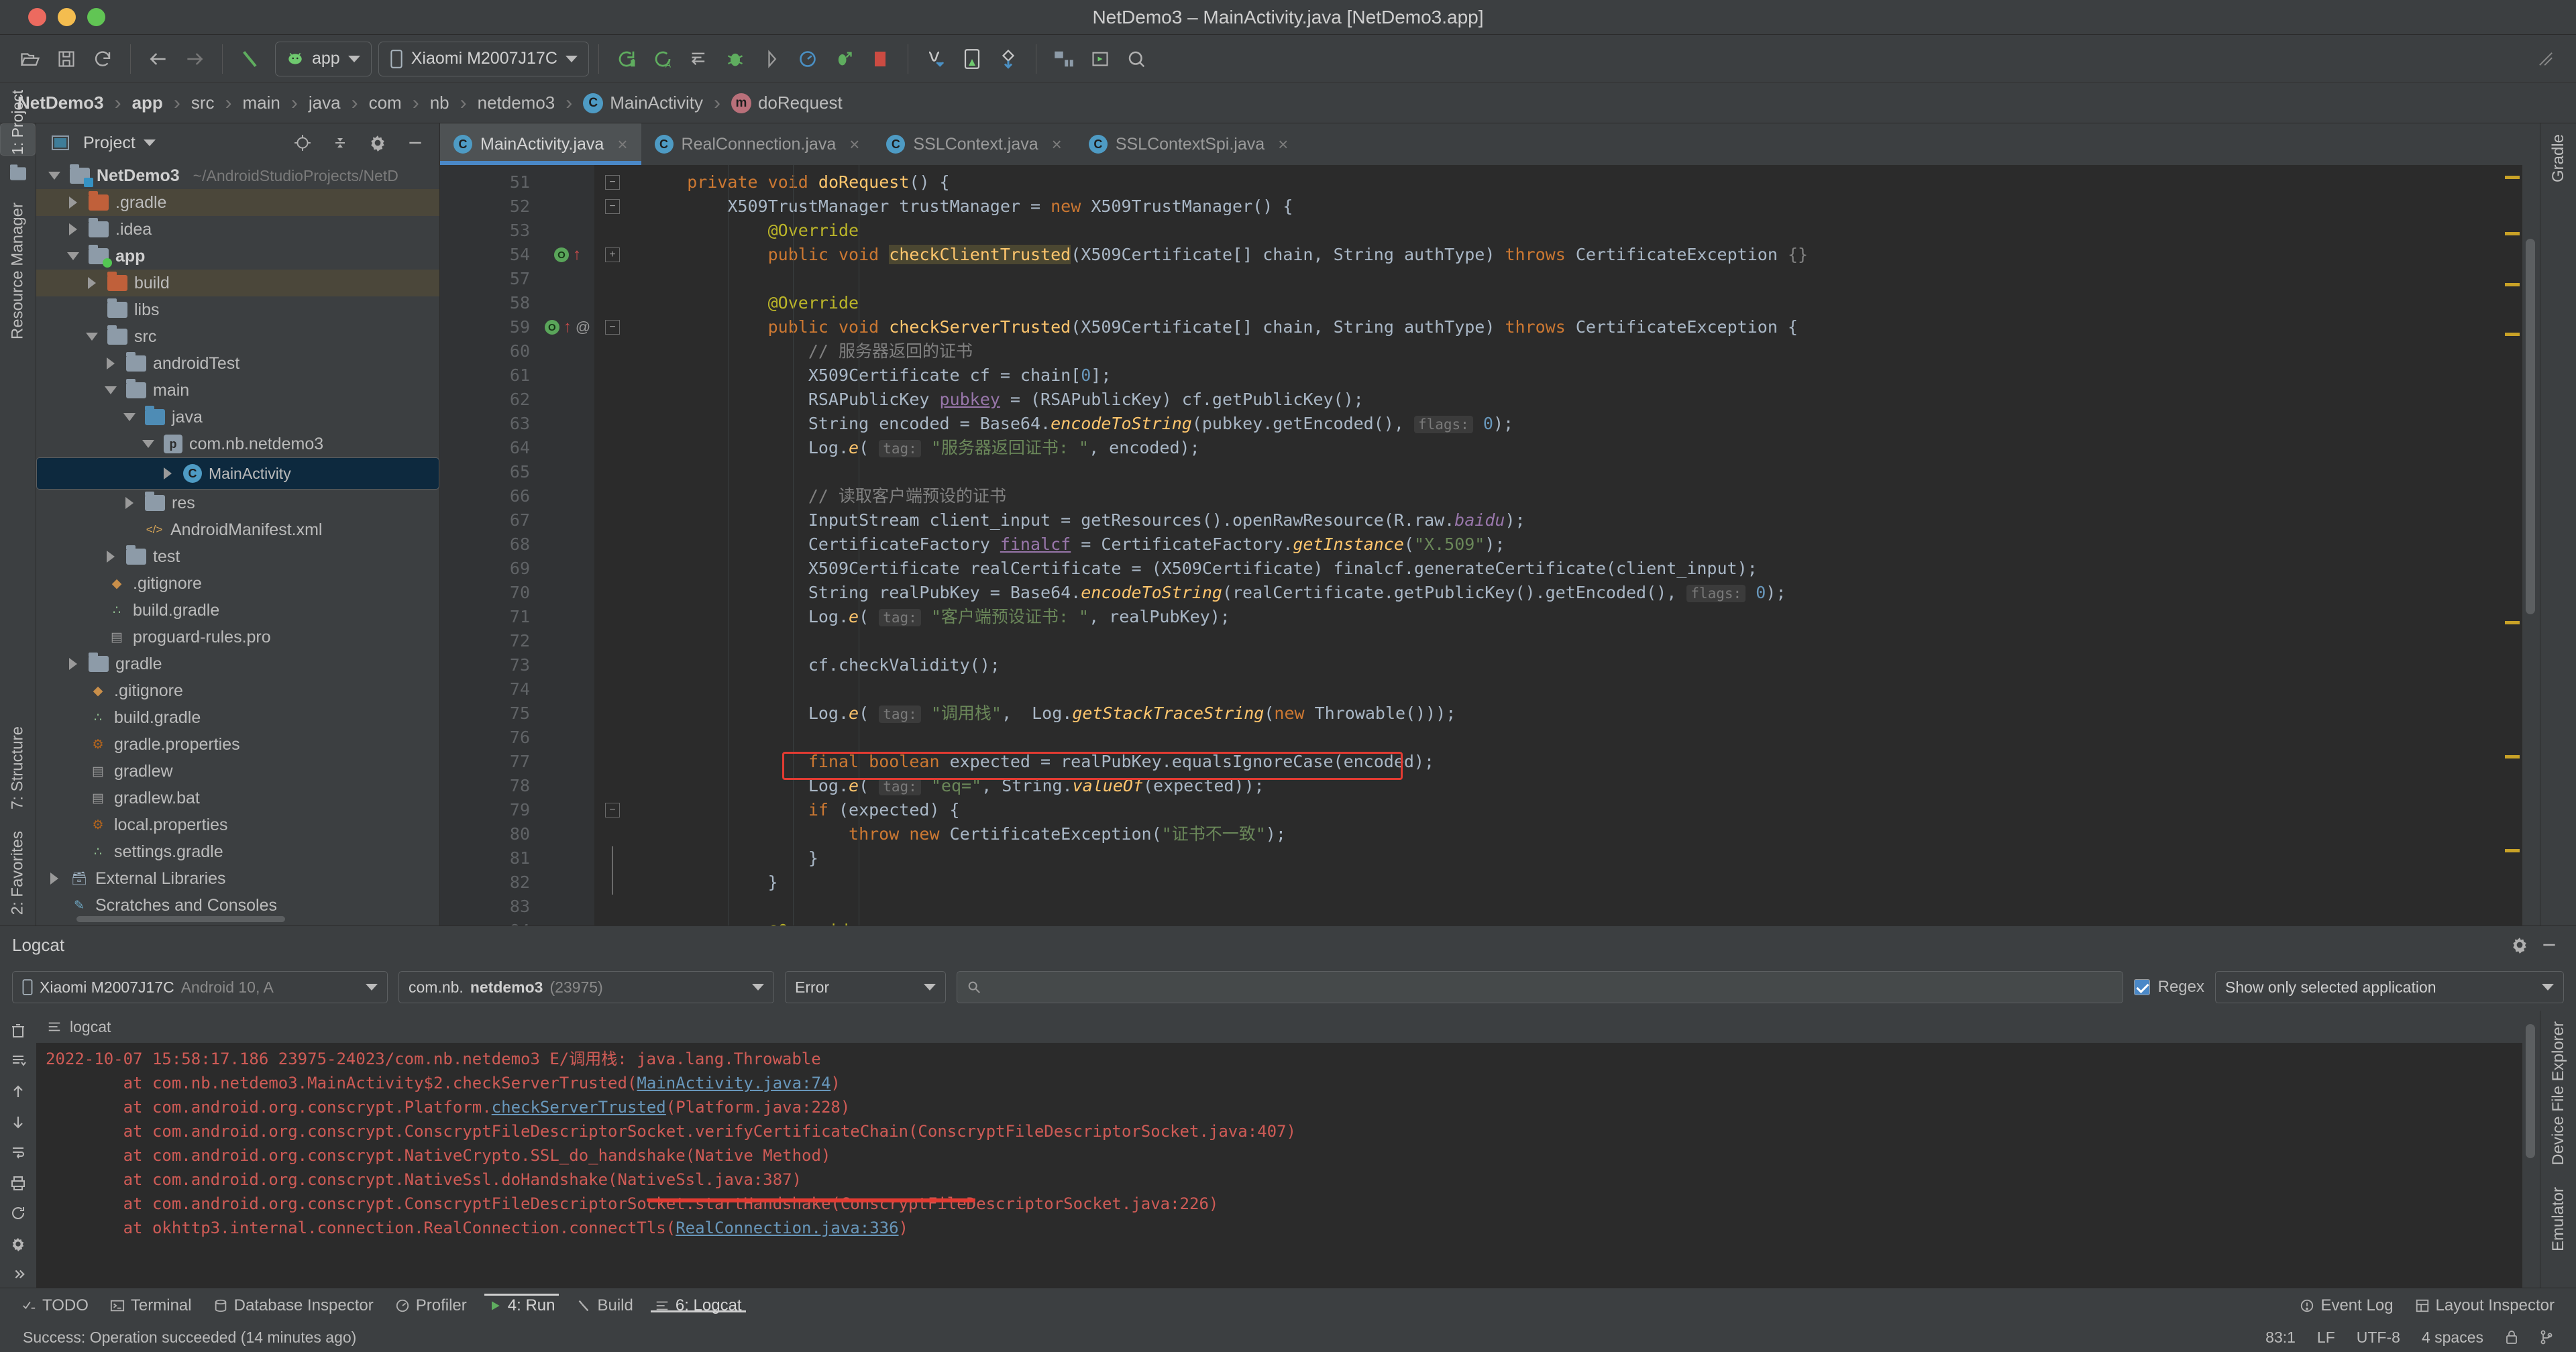 The height and width of the screenshot is (1352, 2576). Describe the element at coordinates (147, 103) in the screenshot. I see `breadcrumb-item-app: app` at that location.